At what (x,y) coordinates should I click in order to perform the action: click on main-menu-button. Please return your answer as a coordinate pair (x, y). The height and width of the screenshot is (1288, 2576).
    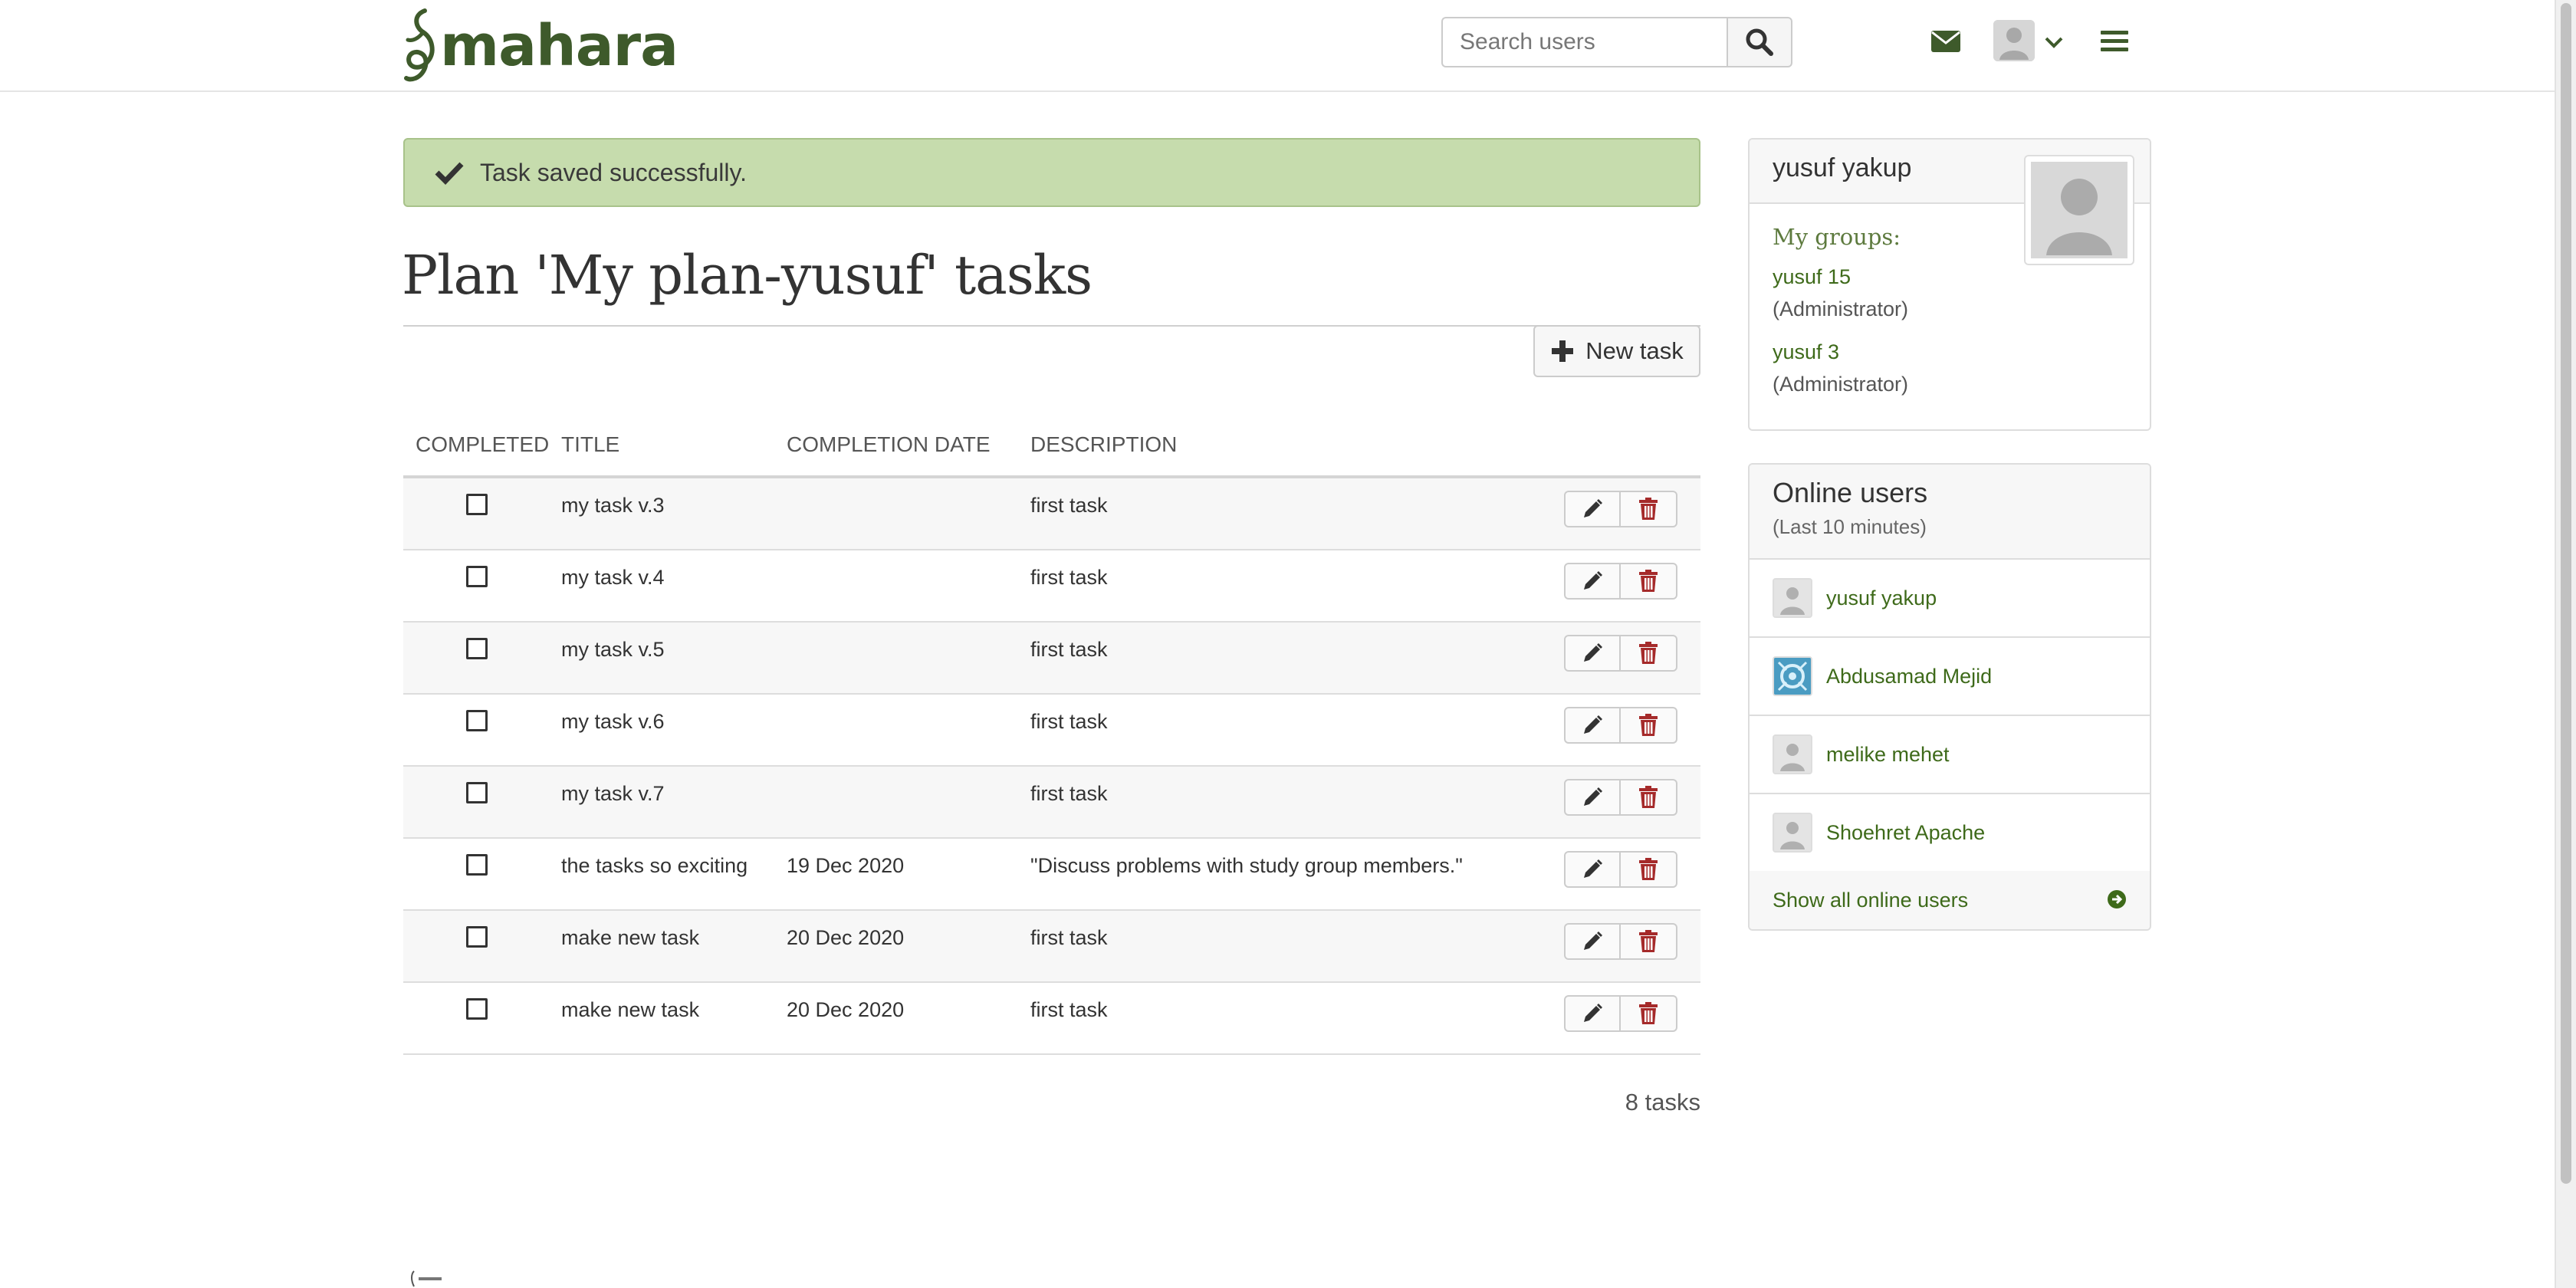
    Looking at the image, I should click on (2114, 41).